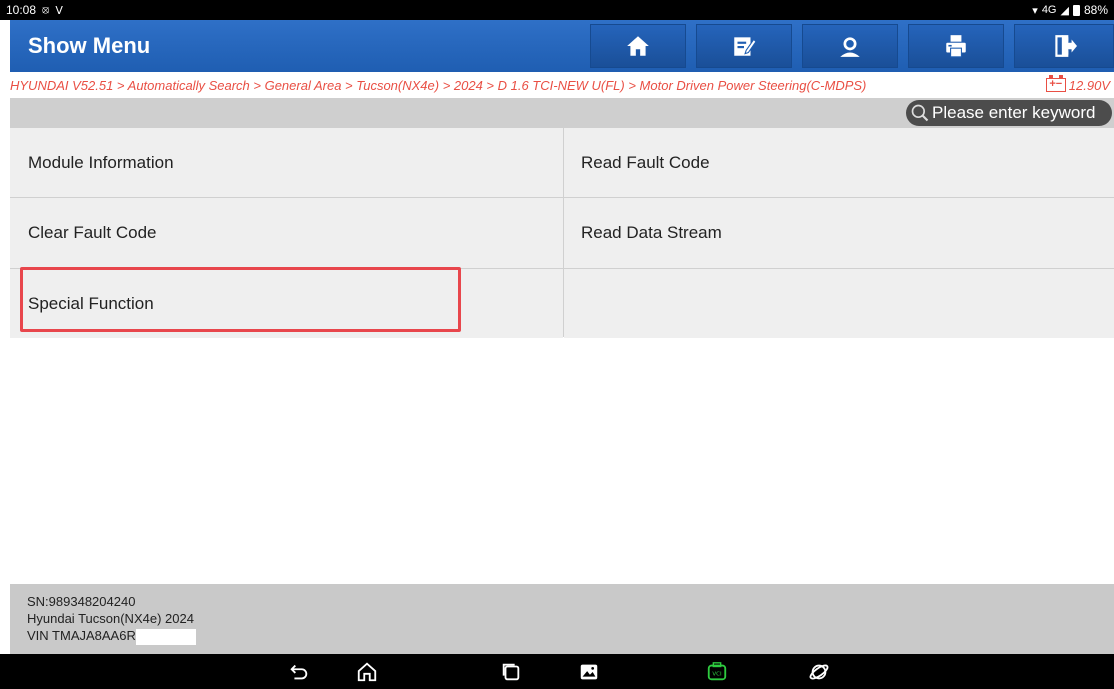  I want to click on system-nav-bar: VCI, so click(557, 671).